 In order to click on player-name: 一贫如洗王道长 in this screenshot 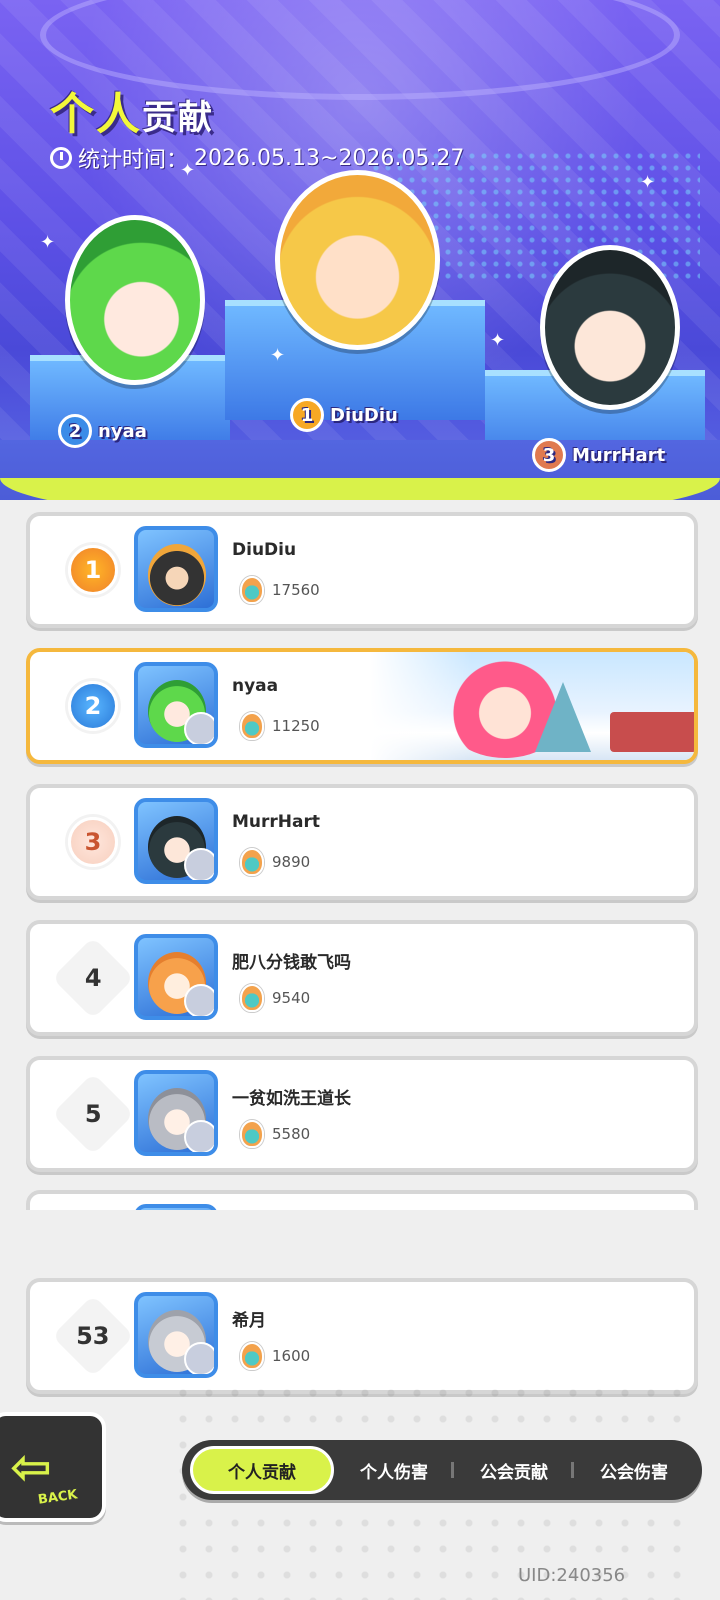, I will do `click(291, 1099)`.